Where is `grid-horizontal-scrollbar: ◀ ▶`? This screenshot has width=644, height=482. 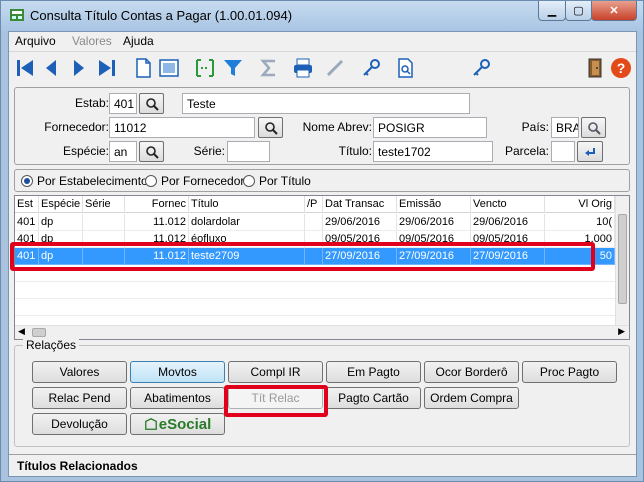 grid-horizontal-scrollbar: ◀ ▶ is located at coordinates (322, 332).